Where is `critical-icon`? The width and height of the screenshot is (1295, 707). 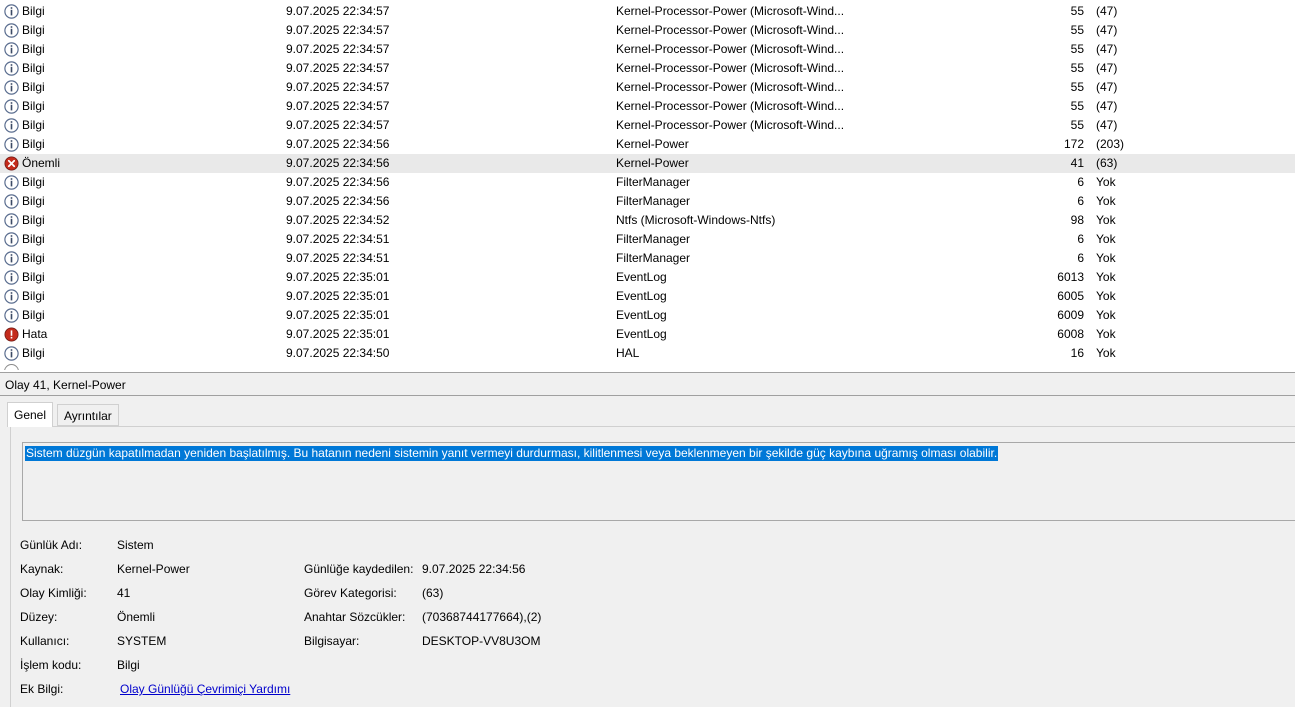 critical-icon is located at coordinates (11, 163).